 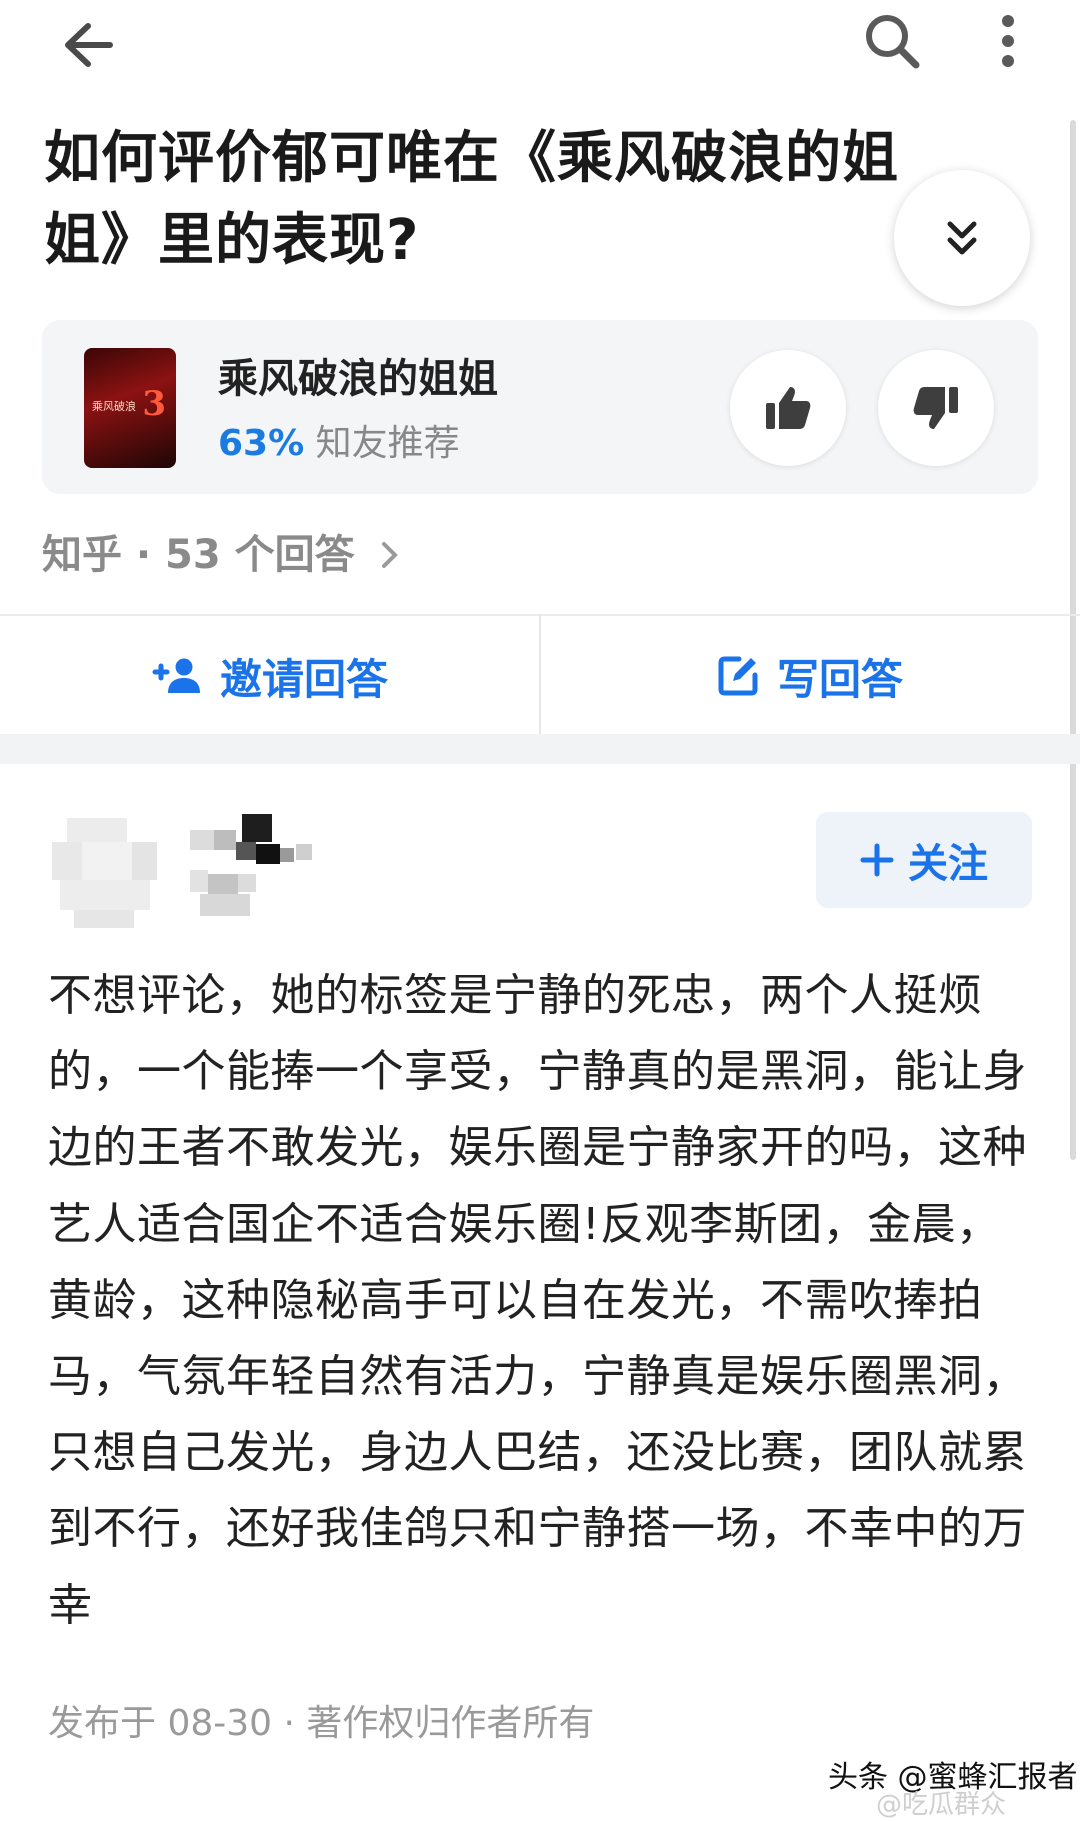 I want to click on recommend-button, so click(x=788, y=408).